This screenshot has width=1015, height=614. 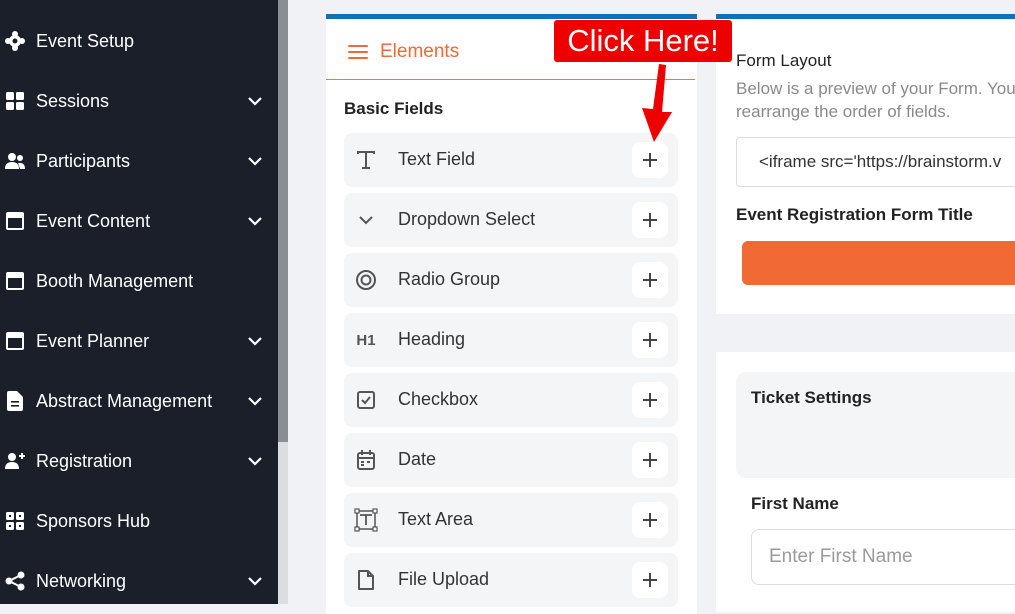 I want to click on menu-icon, so click(x=358, y=52).